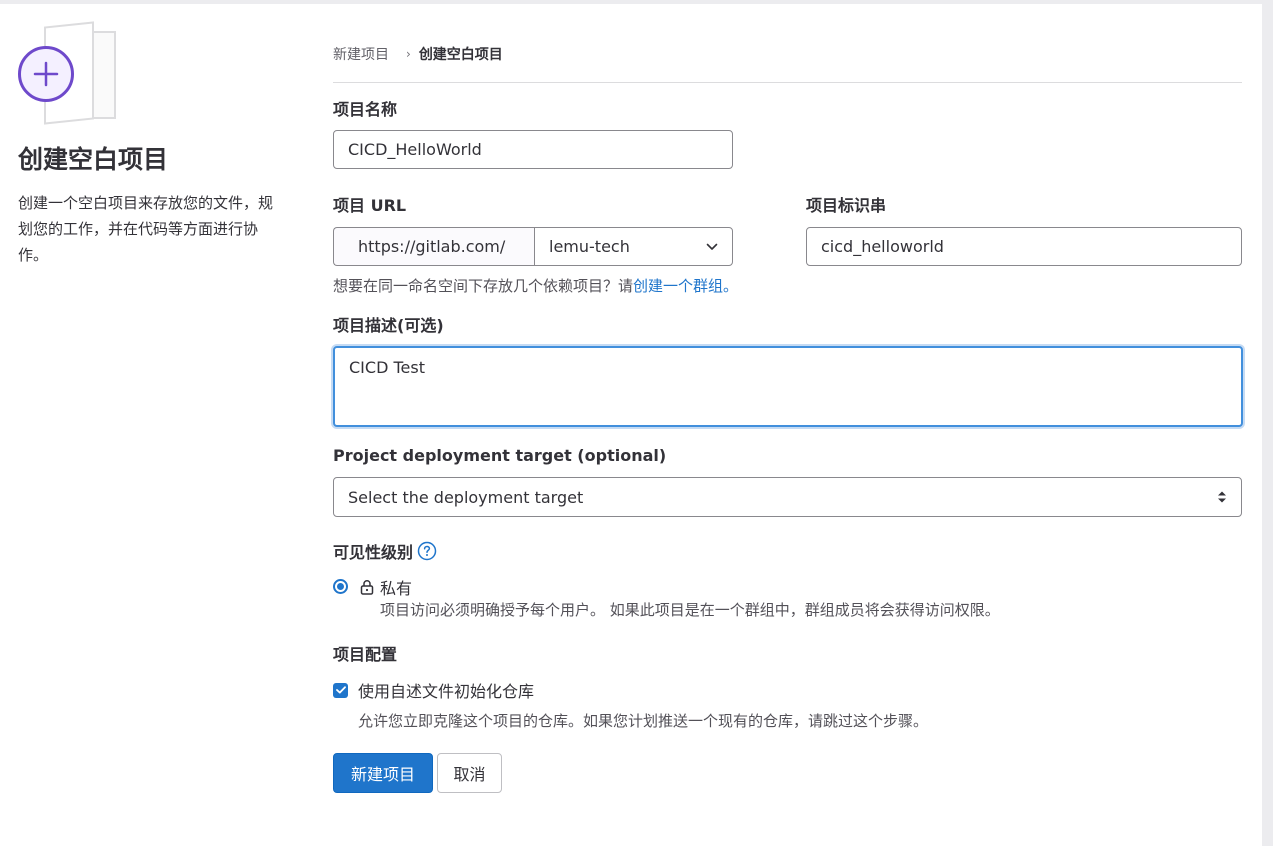  What do you see at coordinates (446, 691) in the screenshot?
I see `readme-label: 使用自述文件初始化仓库` at bounding box center [446, 691].